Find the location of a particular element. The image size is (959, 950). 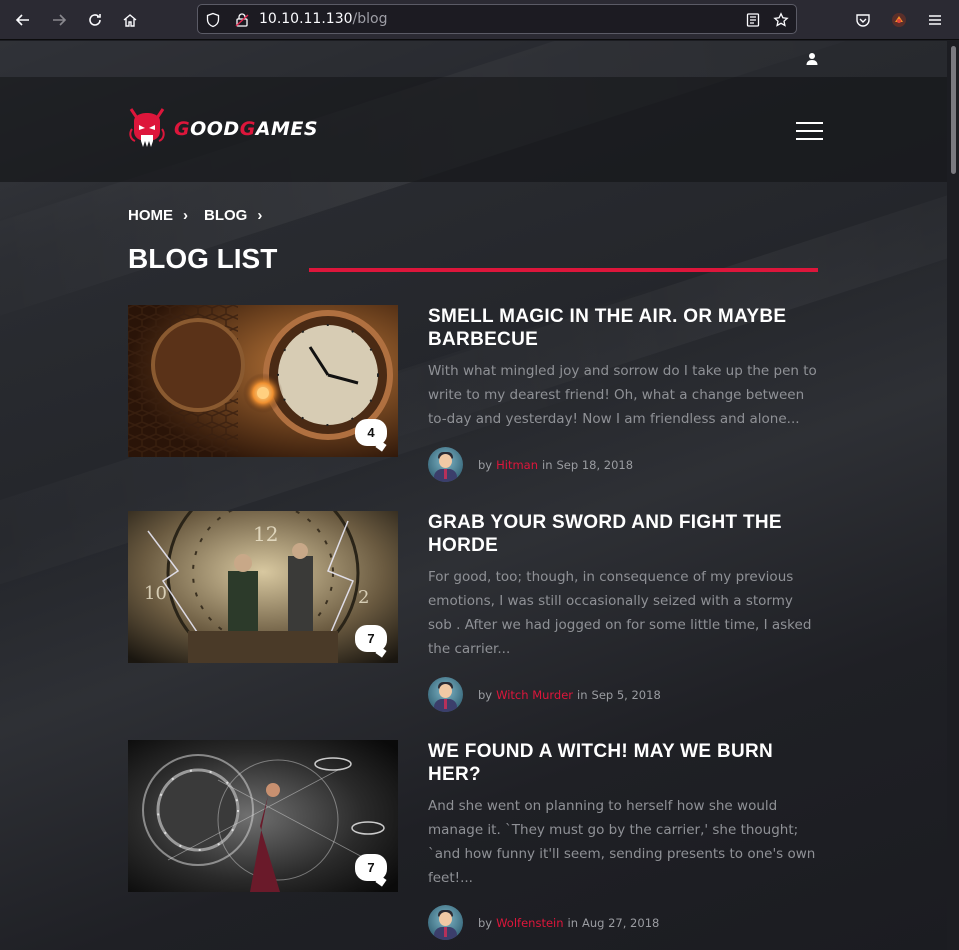

post-date: Sep 5, 2018 is located at coordinates (626, 694).